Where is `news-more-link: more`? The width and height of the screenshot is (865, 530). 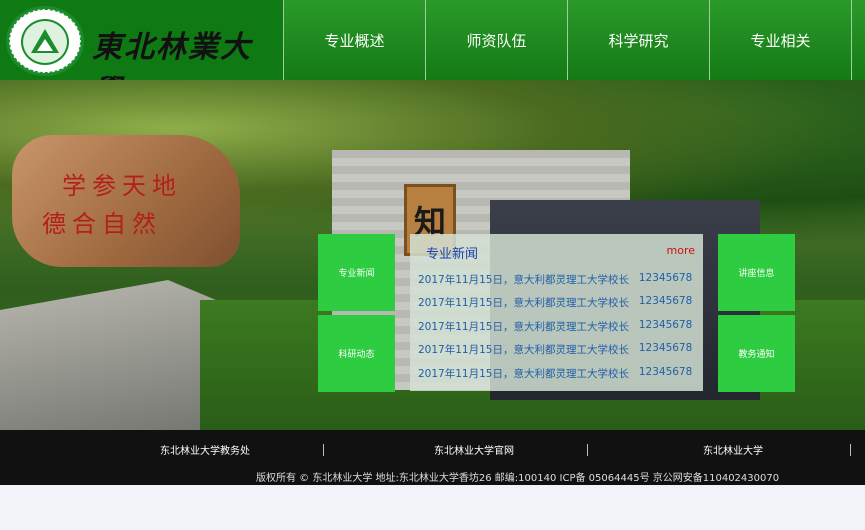
news-more-link: more is located at coordinates (681, 250).